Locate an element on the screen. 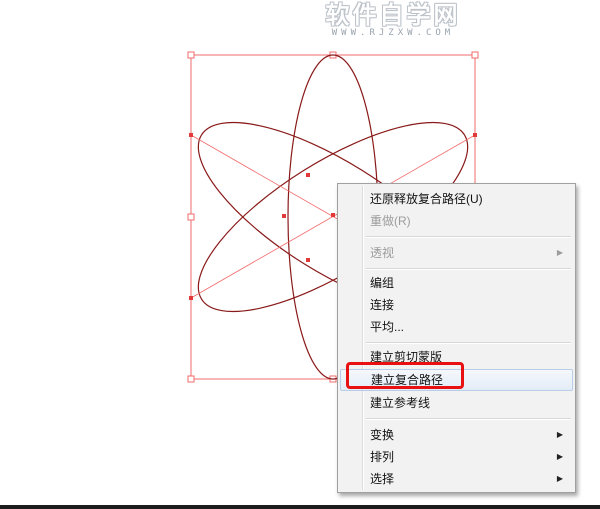 This screenshot has height=509, width=600. handle-top-right is located at coordinates (475, 55).